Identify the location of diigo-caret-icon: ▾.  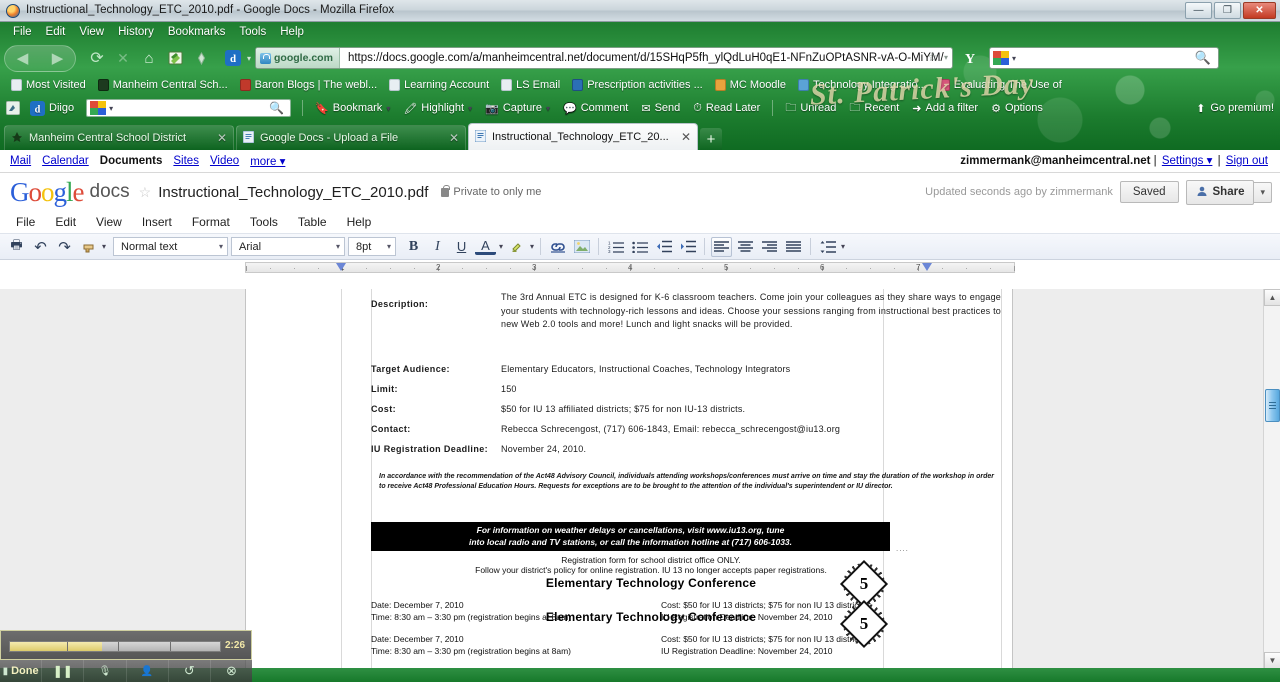
(249, 58).